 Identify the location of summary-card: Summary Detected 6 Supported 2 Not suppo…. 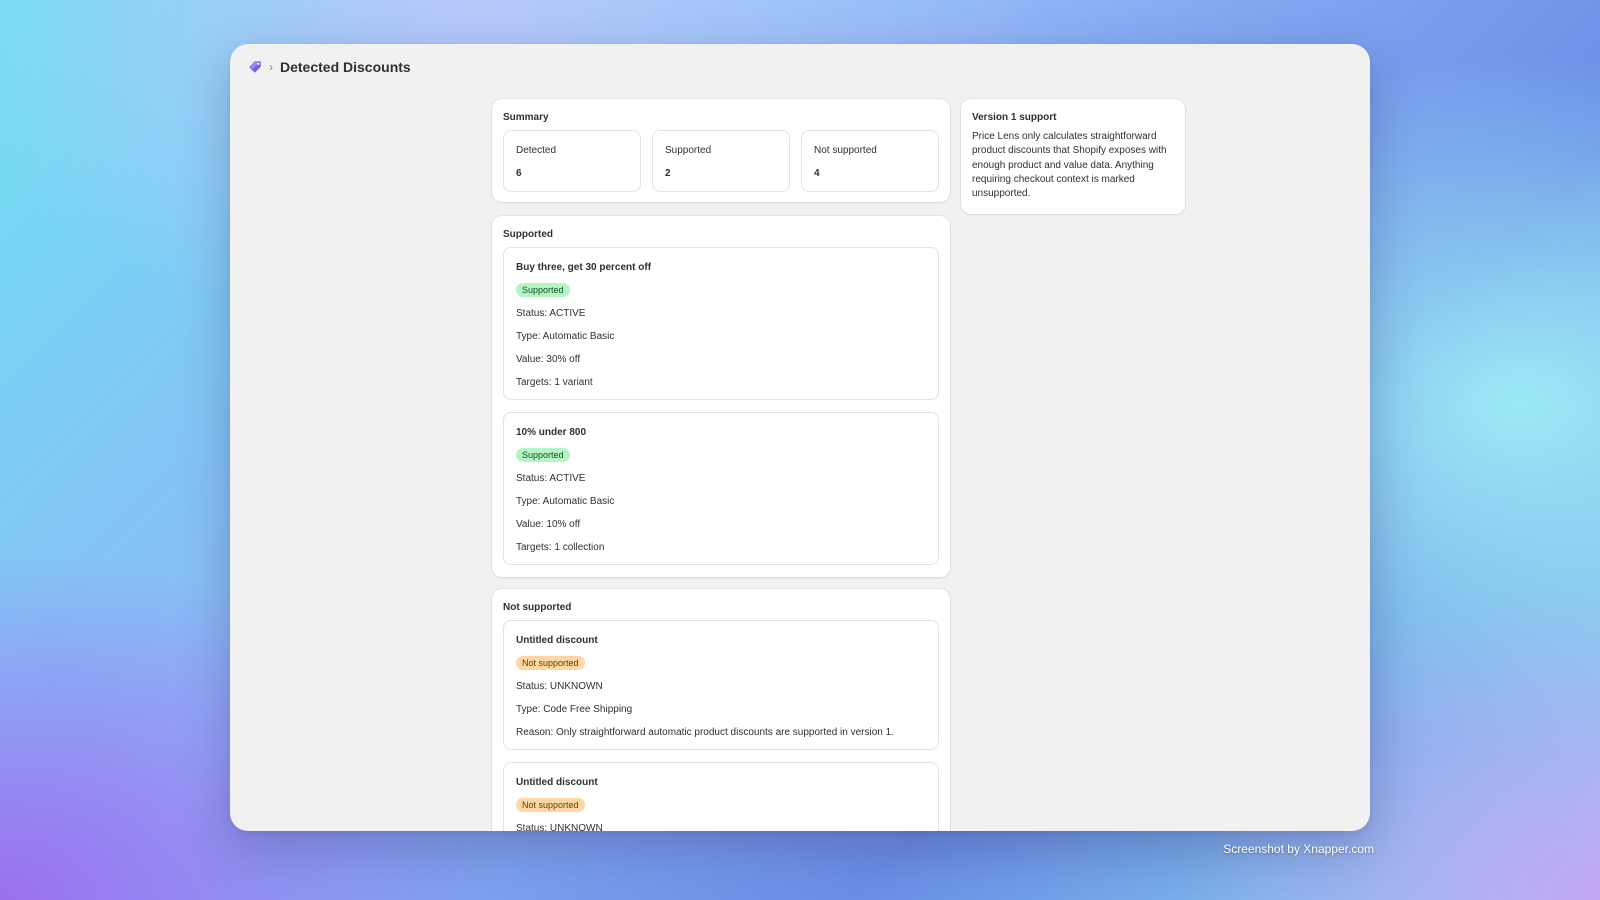
(721, 150).